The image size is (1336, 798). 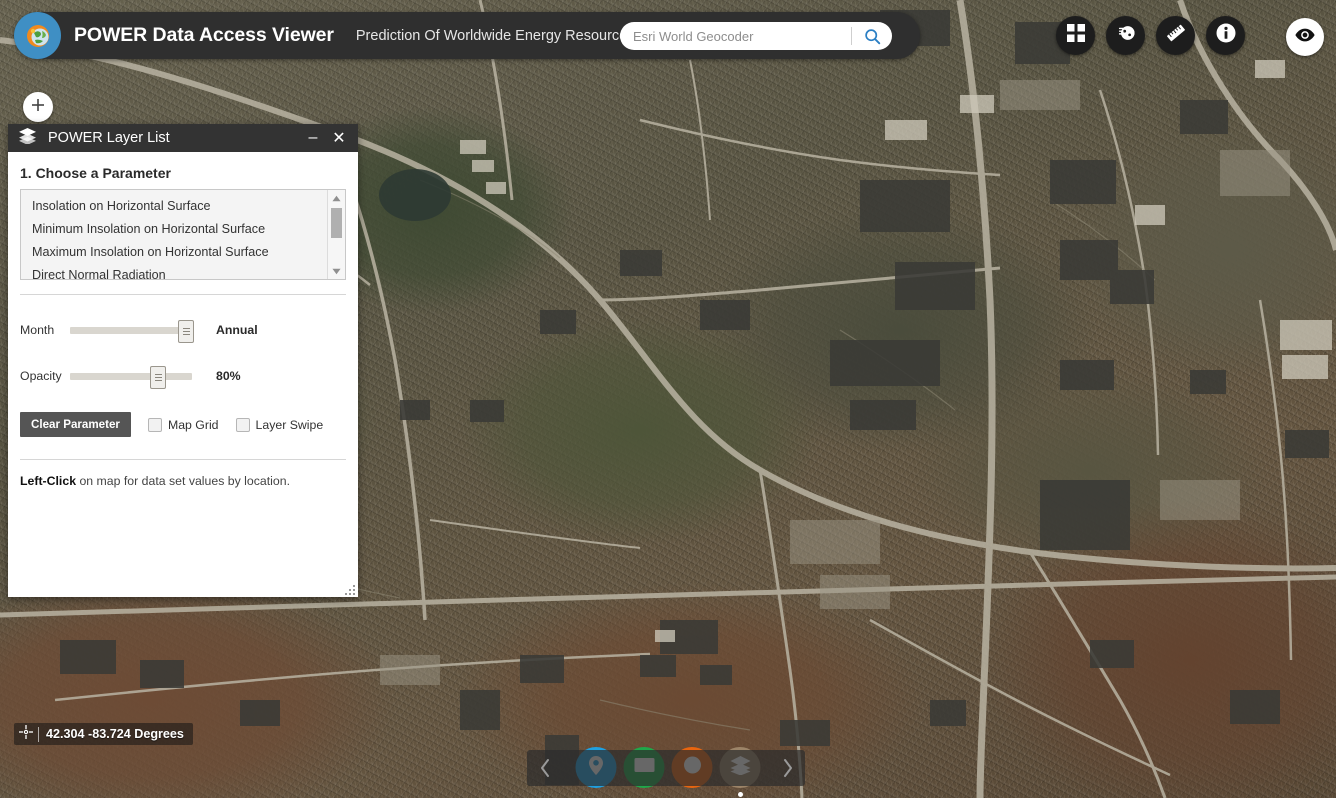 I want to click on plus-icon, so click(x=38, y=107).